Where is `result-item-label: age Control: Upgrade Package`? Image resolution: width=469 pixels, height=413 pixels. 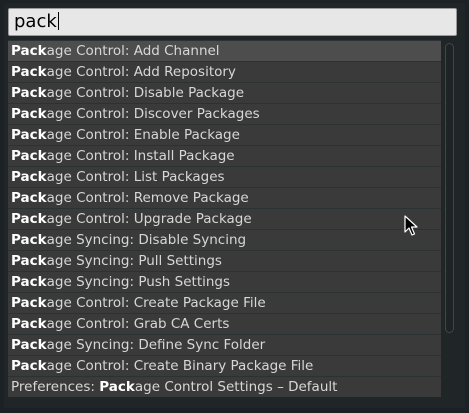
result-item-label: age Control: Upgrade Package is located at coordinates (149, 219).